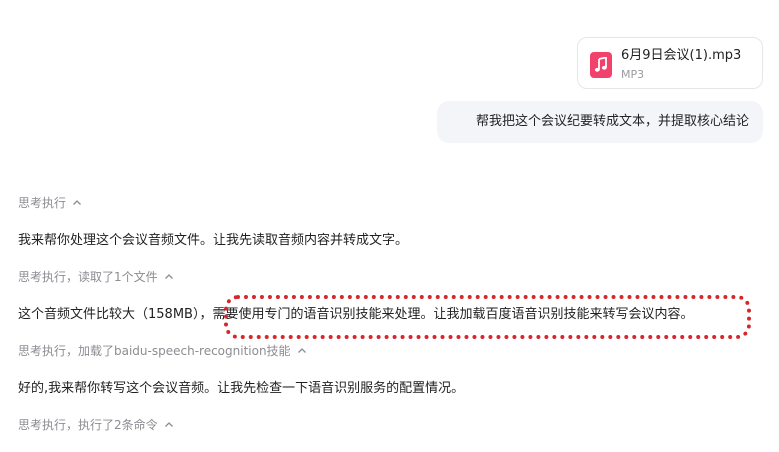 The image size is (779, 452). Describe the element at coordinates (88, 425) in the screenshot. I see `thinking-toggle-label: 思考执行，执行了2条命令` at that location.